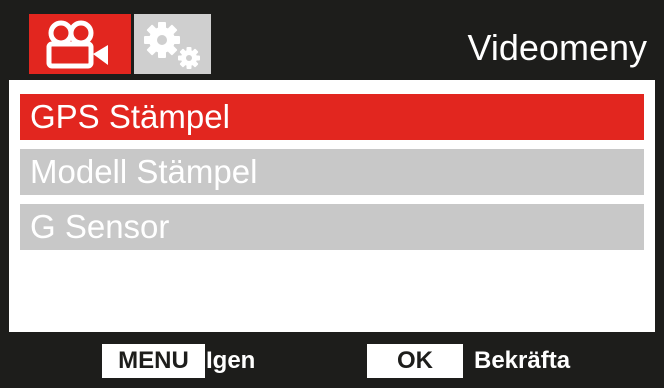 The width and height of the screenshot is (664, 388). I want to click on gears-icon, so click(172, 45).